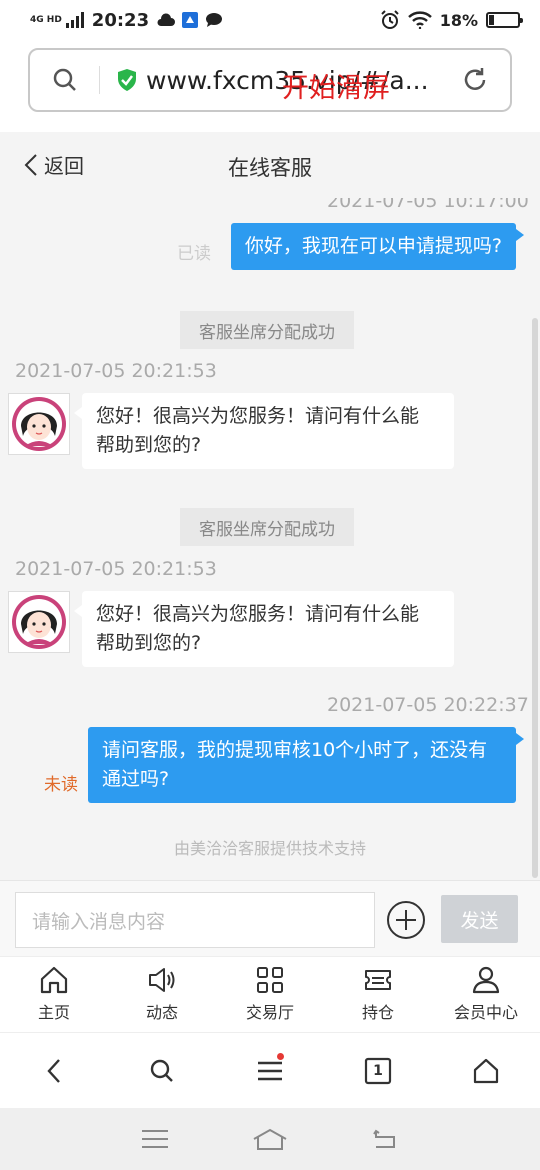 The width and height of the screenshot is (540, 1170). I want to click on browser-menu-button, so click(270, 1071).